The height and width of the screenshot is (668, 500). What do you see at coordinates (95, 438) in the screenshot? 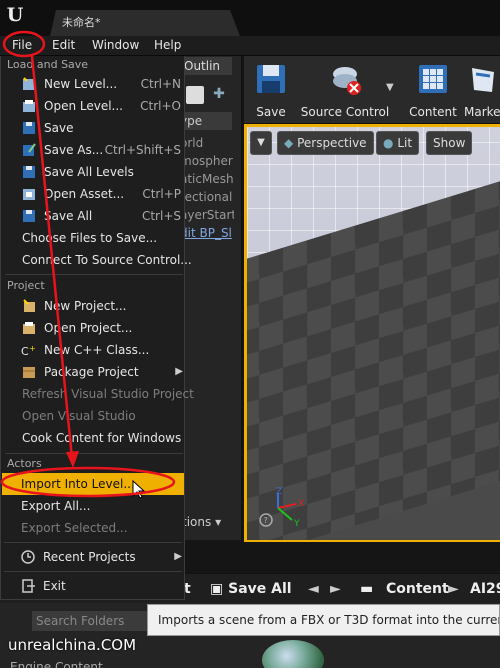
I see `menu-item-cook-content: Cook Content for Windows` at bounding box center [95, 438].